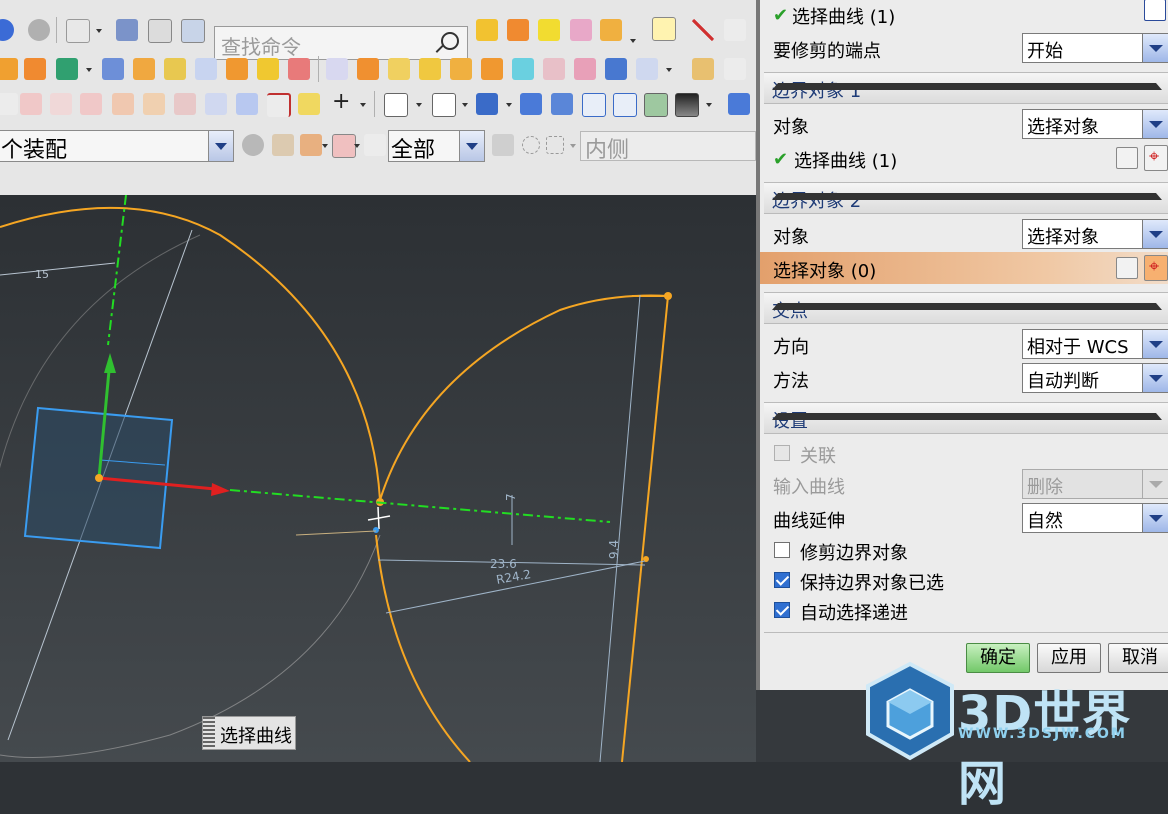 The width and height of the screenshot is (1168, 814). Describe the element at coordinates (268, 69) in the screenshot. I see `sweep-icon` at that location.